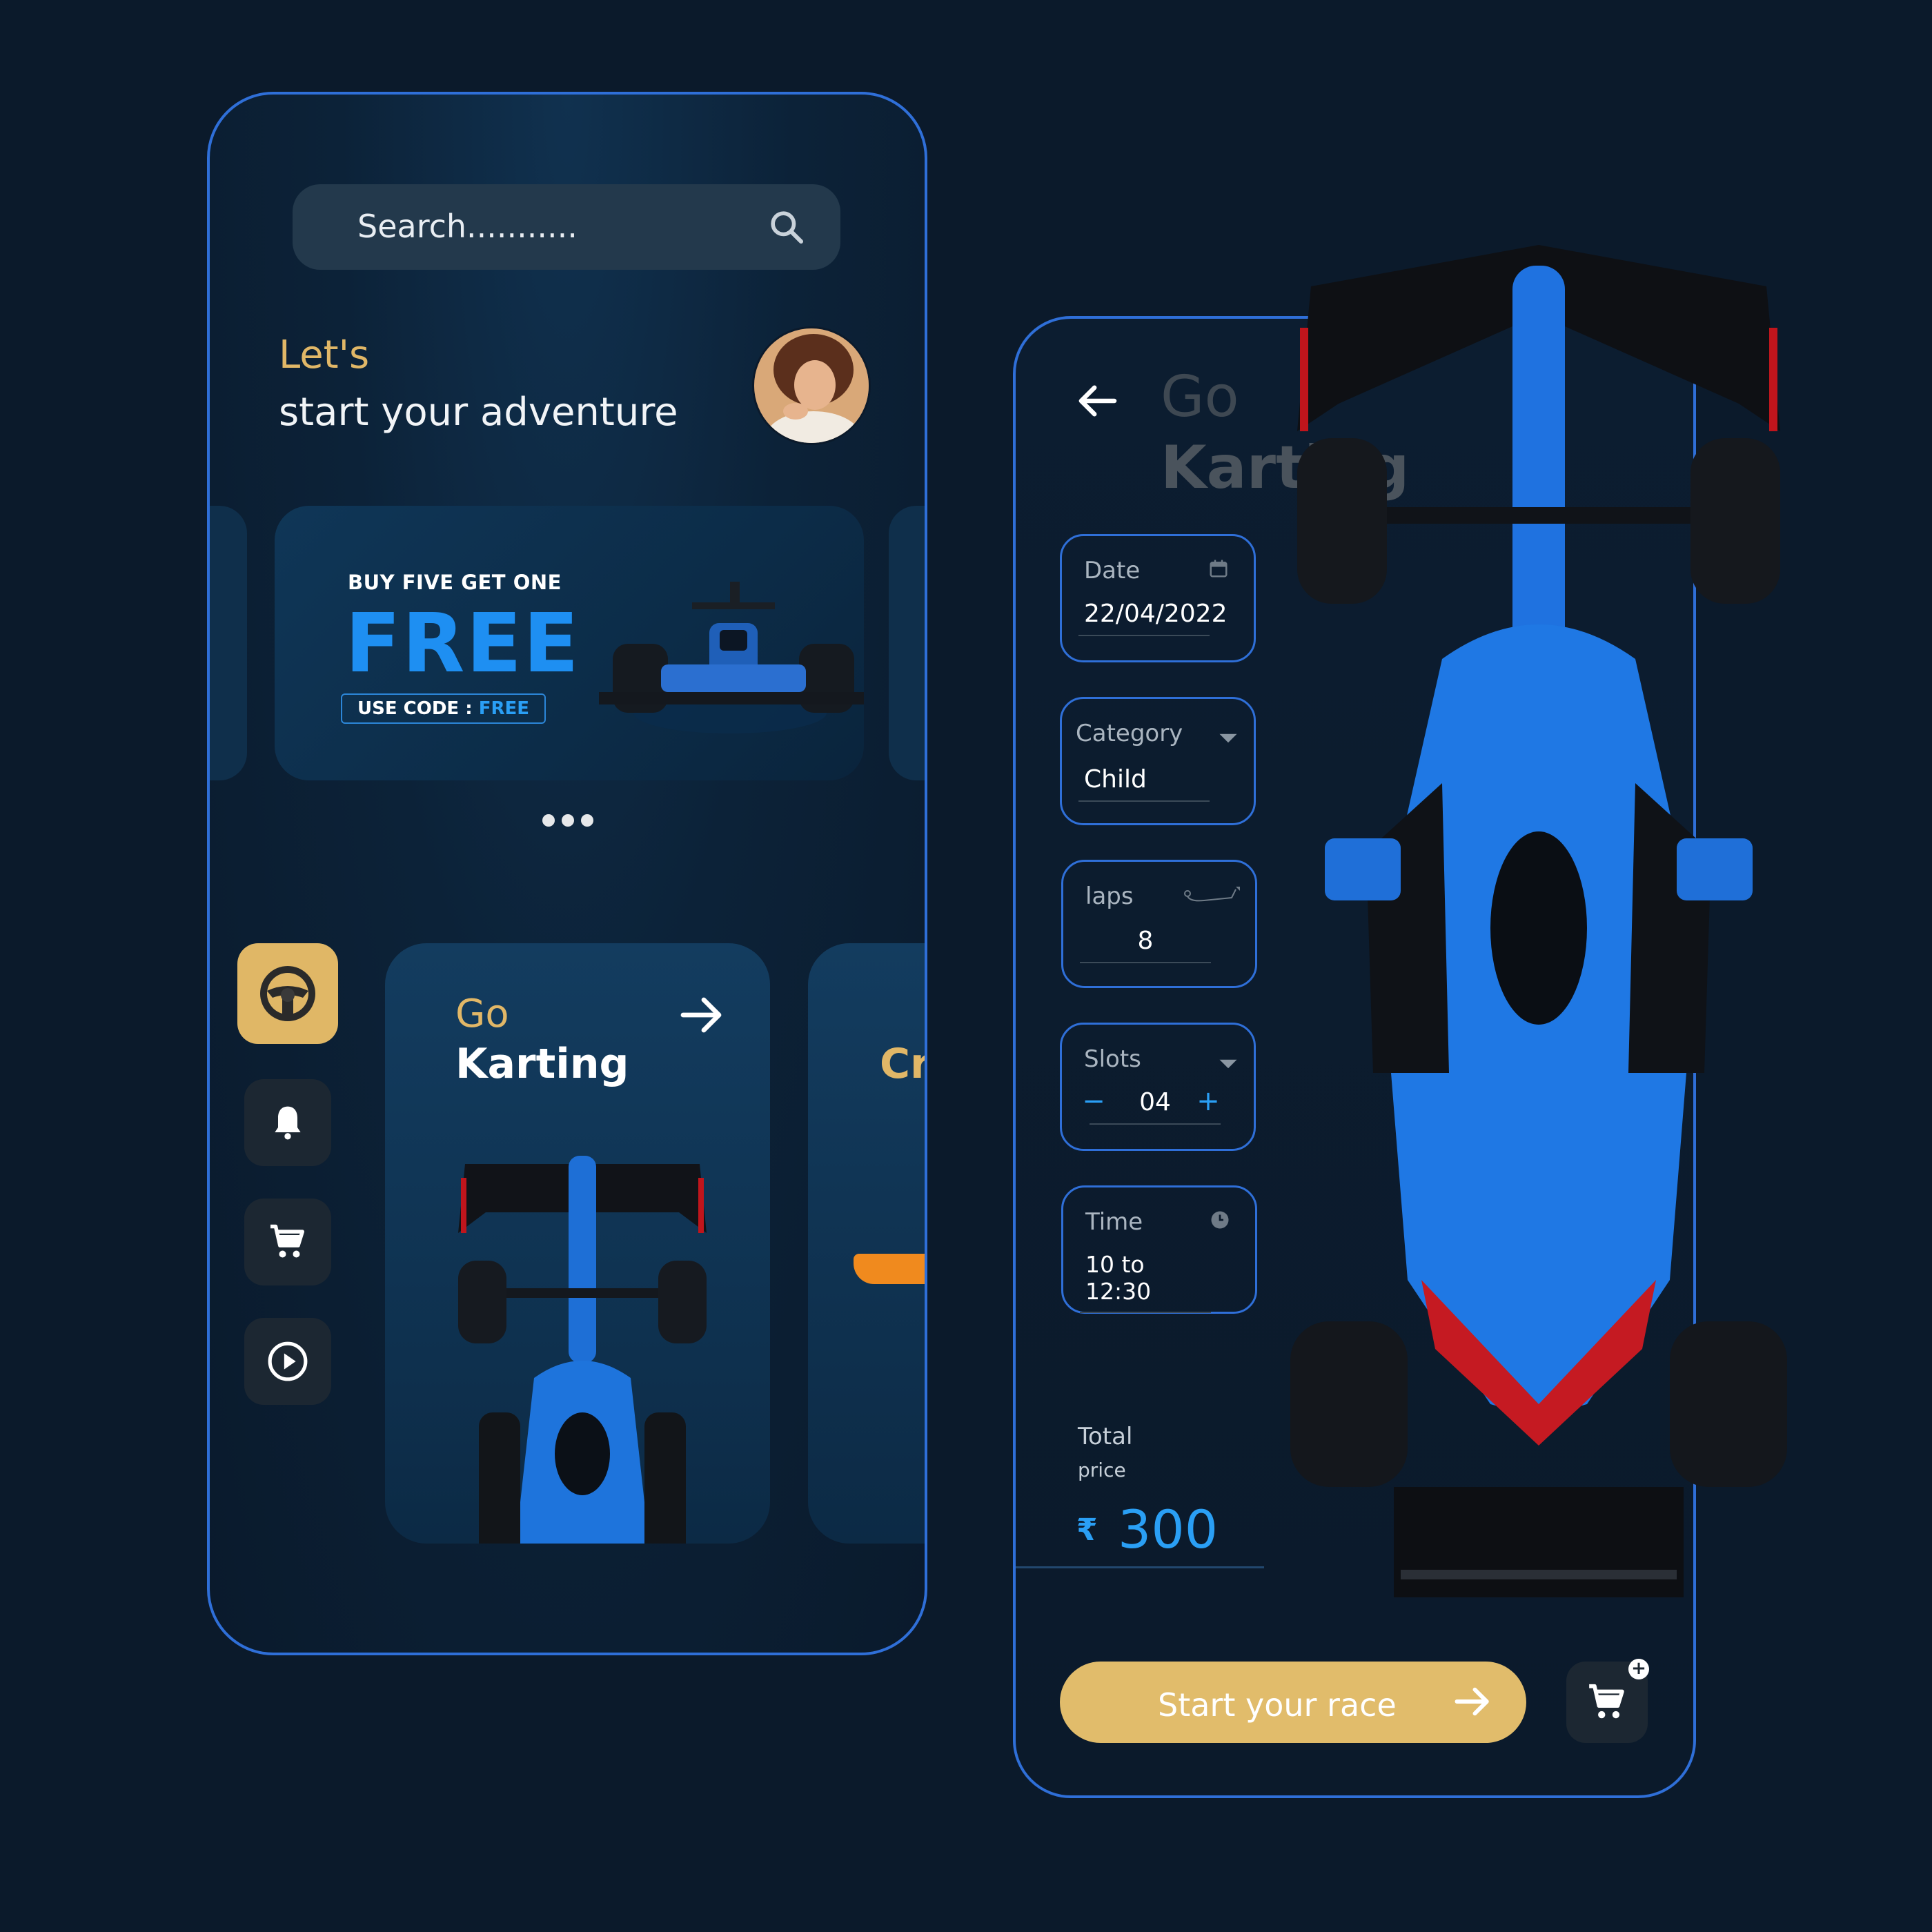 This screenshot has width=1932, height=1932. Describe the element at coordinates (455, 582) in the screenshot. I see `promo-eyebrow: BUY FIVE GET ONE` at that location.